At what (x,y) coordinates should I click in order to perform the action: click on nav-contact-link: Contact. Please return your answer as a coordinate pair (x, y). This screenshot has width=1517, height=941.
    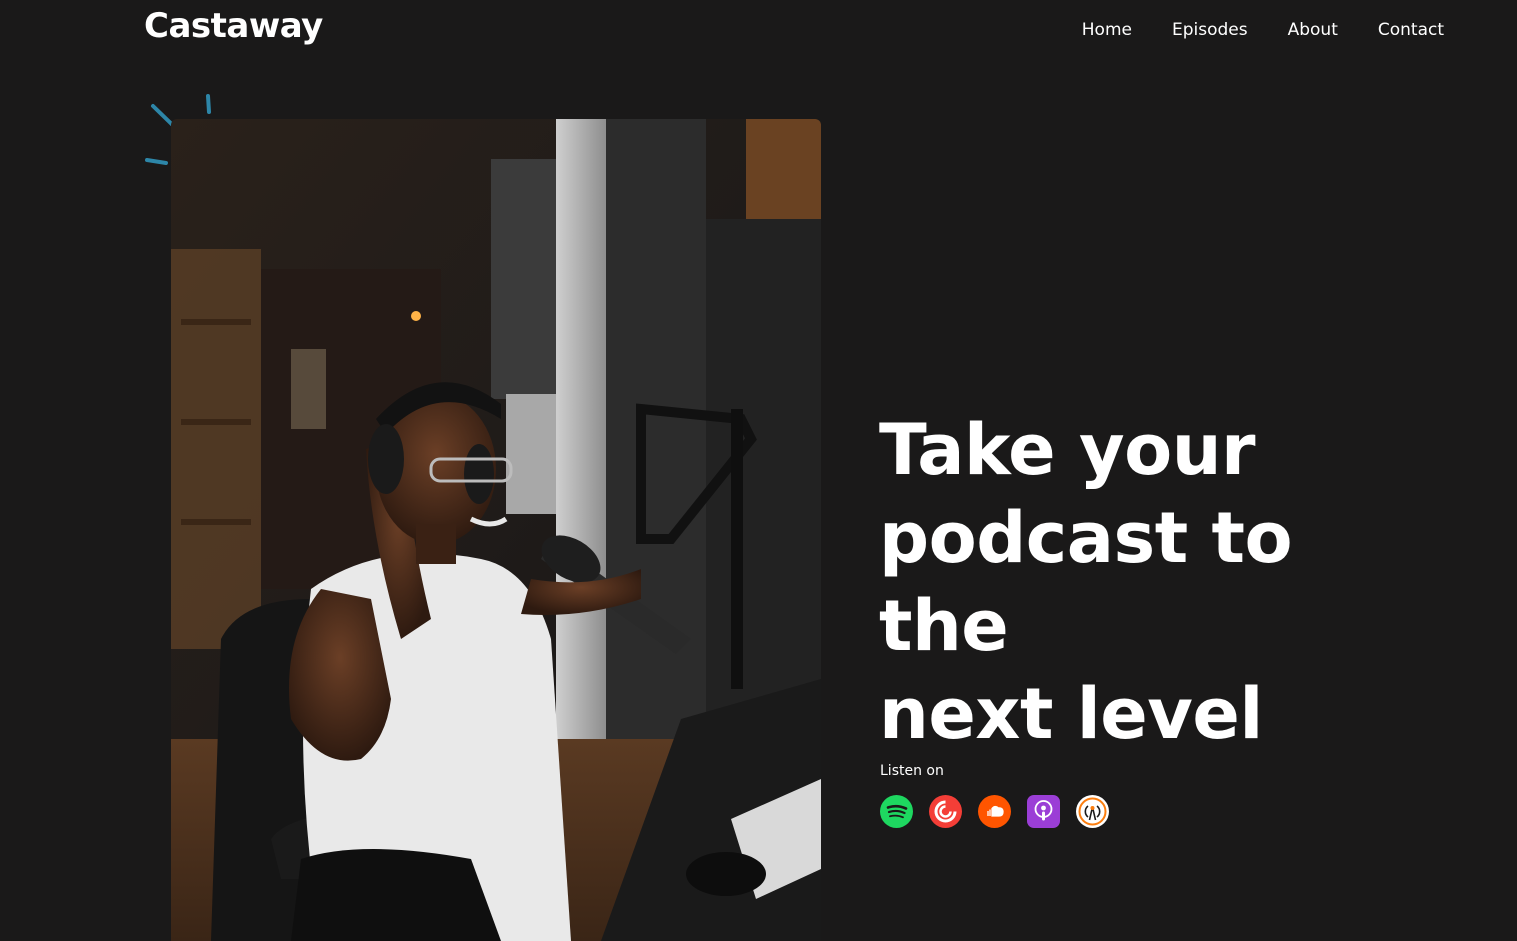
    Looking at the image, I should click on (1411, 30).